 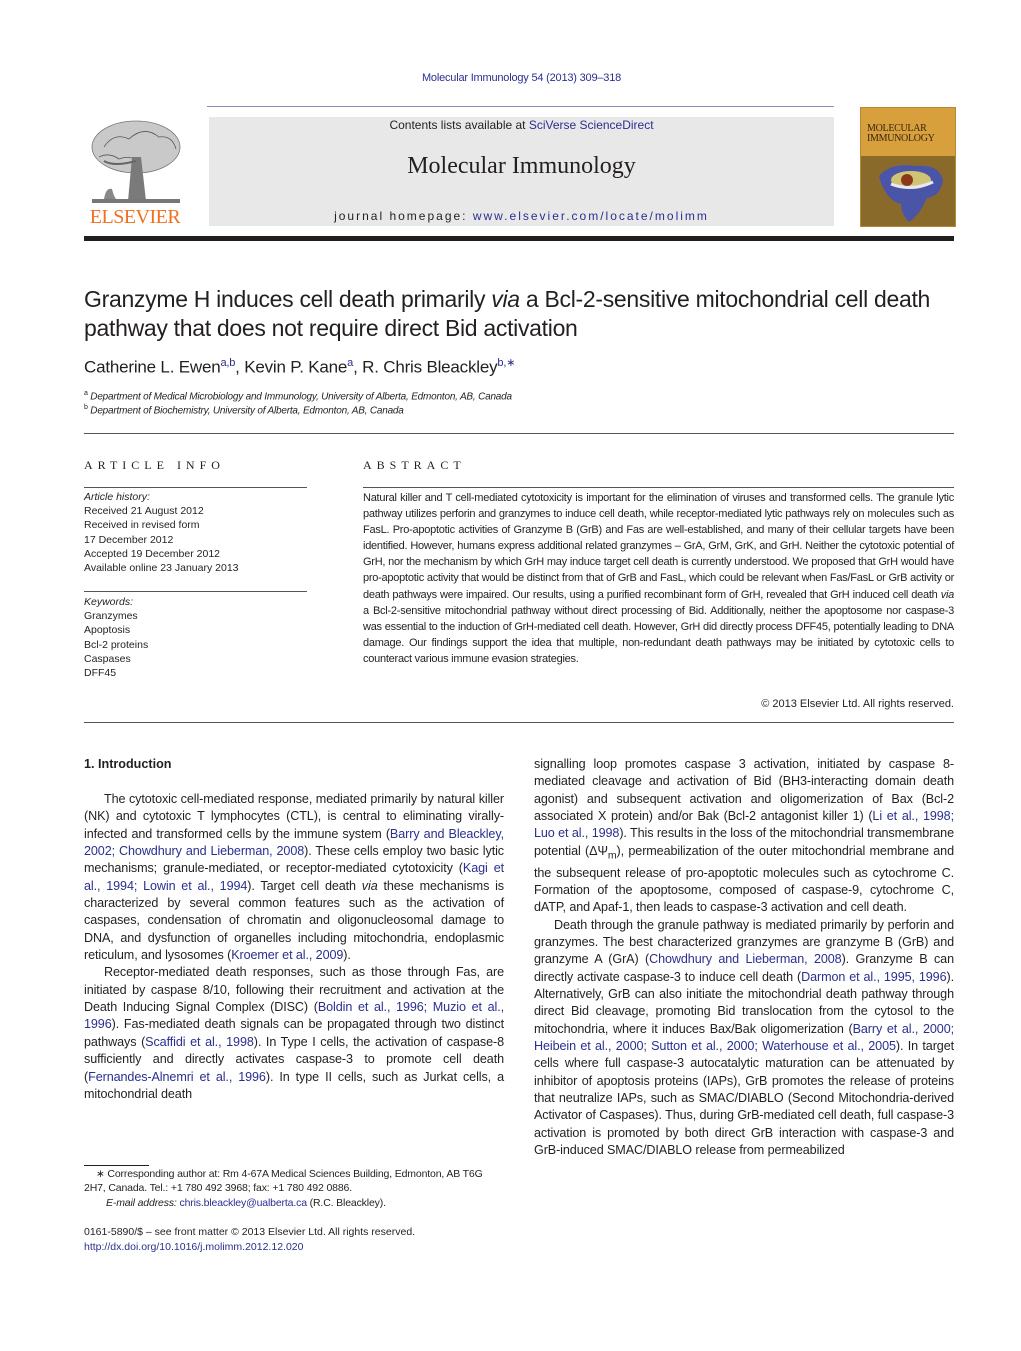 I want to click on email-link: chris.bleackley@ualberta.ca, so click(x=243, y=1203).